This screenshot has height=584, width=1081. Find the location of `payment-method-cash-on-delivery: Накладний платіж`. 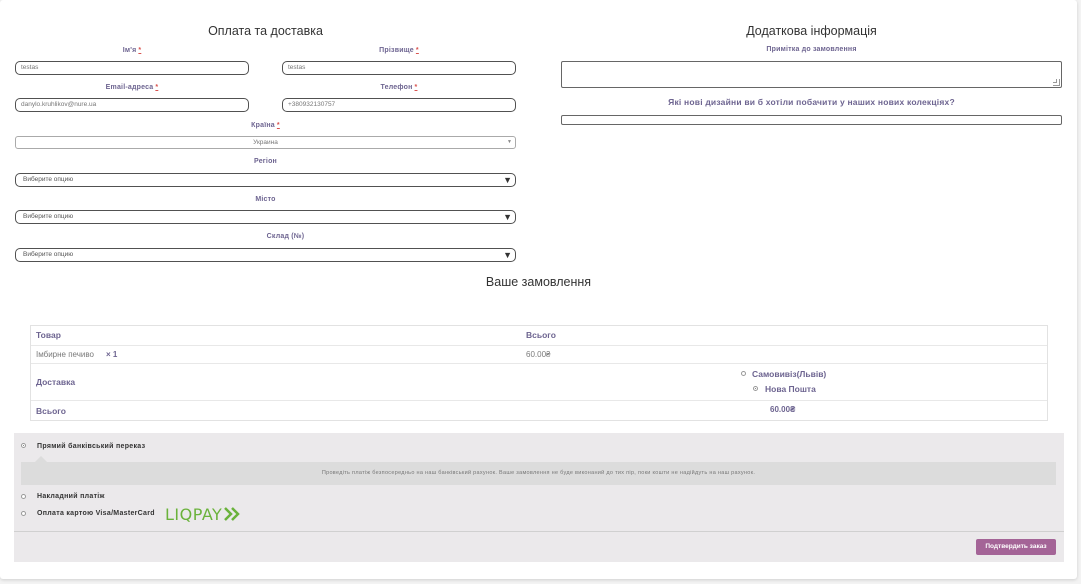

payment-method-cash-on-delivery: Накладний платіж is located at coordinates (71, 496).